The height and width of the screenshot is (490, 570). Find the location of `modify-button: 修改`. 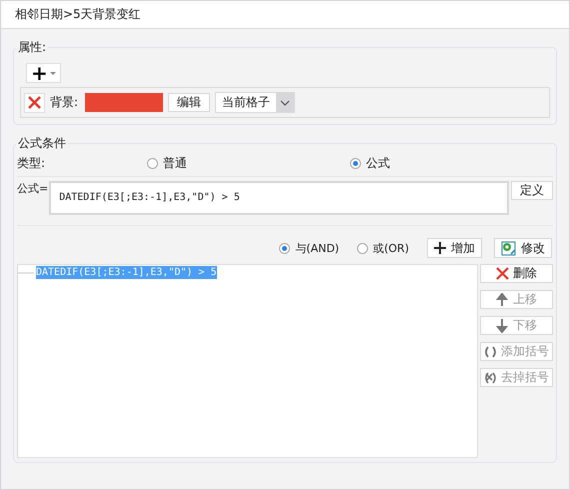

modify-button: 修改 is located at coordinates (523, 248).